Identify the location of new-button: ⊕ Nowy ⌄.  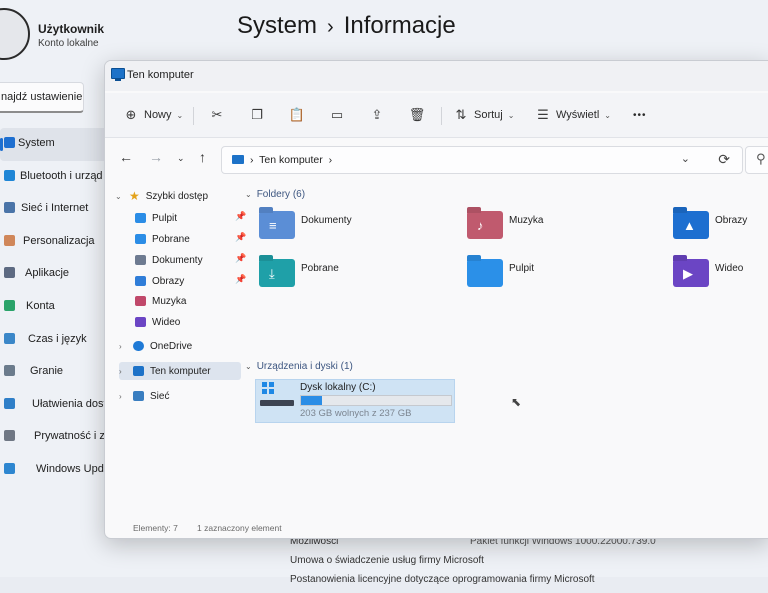
(153, 115).